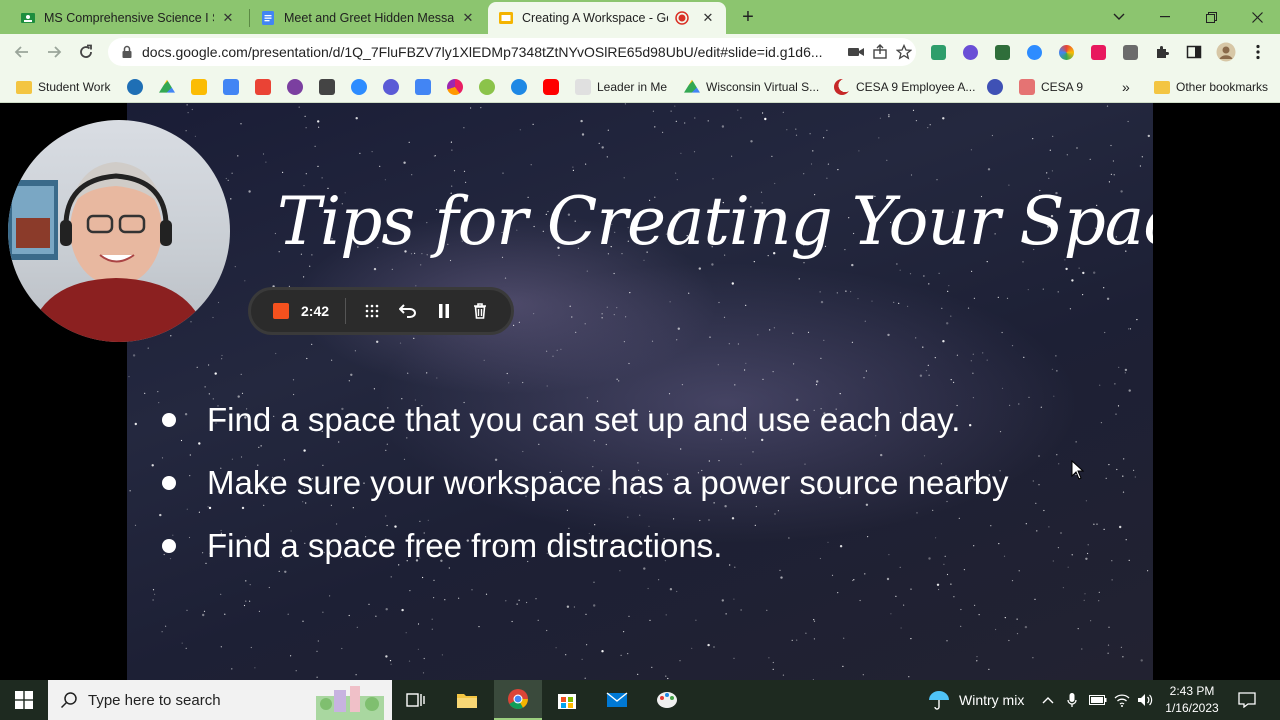 This screenshot has width=1280, height=720. I want to click on mail-button, so click(617, 700).